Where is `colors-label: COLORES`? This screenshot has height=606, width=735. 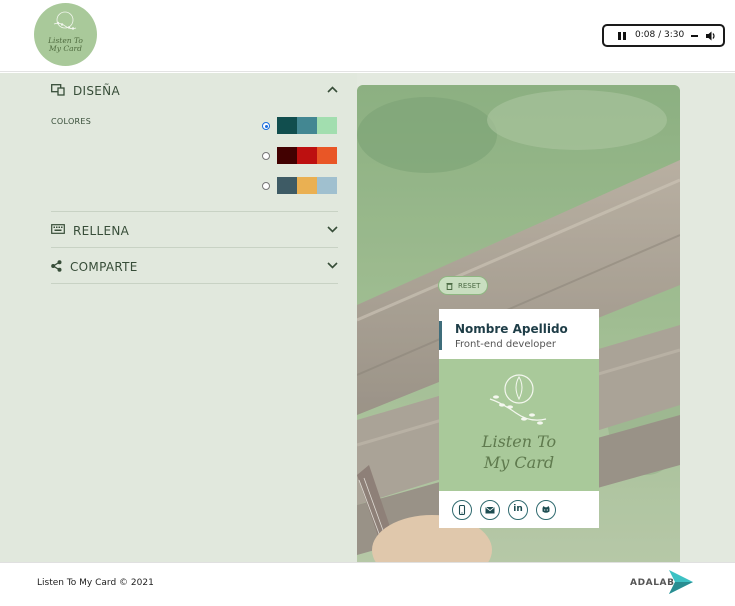 colors-label: COLORES is located at coordinates (71, 121).